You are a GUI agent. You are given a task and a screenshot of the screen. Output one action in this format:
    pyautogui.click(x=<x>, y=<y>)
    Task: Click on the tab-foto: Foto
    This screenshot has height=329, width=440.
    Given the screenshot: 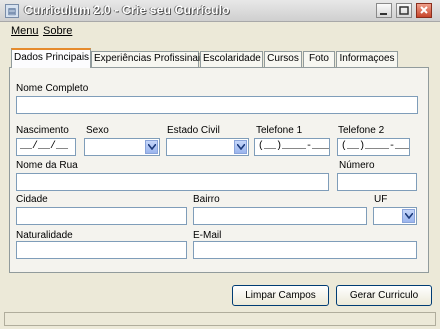 What is the action you would take?
    pyautogui.click(x=319, y=59)
    